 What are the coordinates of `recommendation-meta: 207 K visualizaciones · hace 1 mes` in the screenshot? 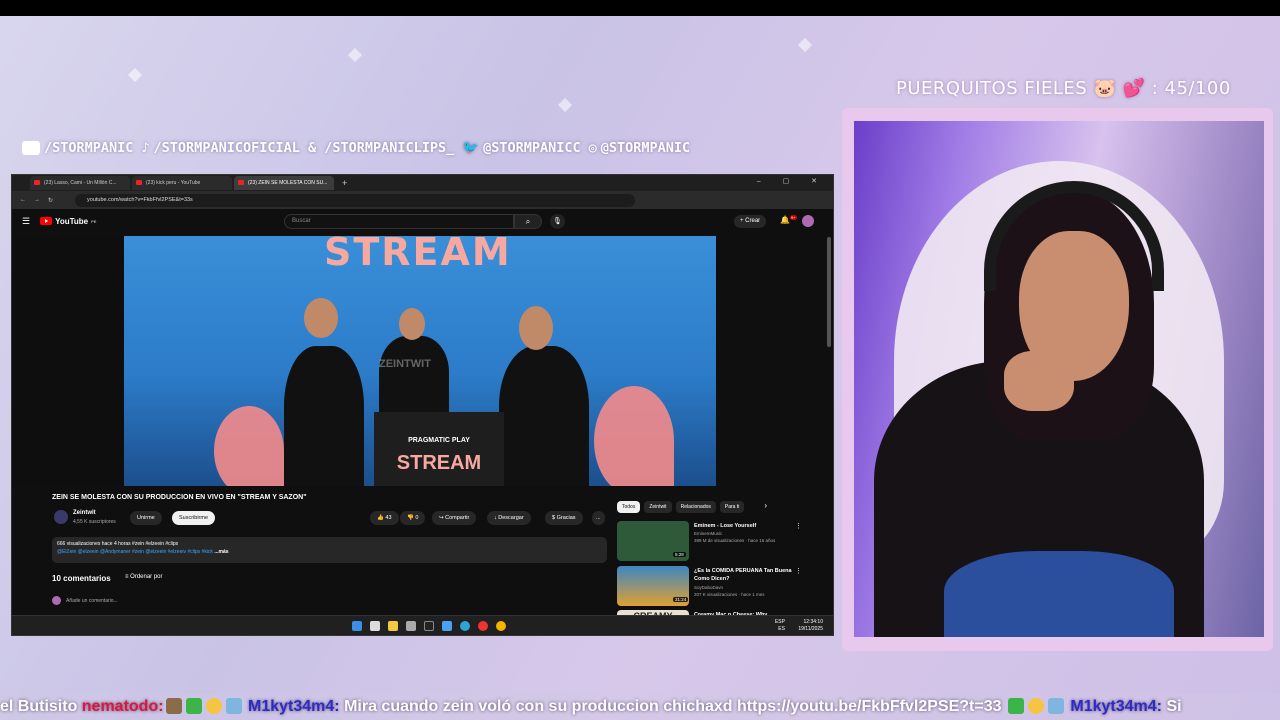 It's located at (729, 594).